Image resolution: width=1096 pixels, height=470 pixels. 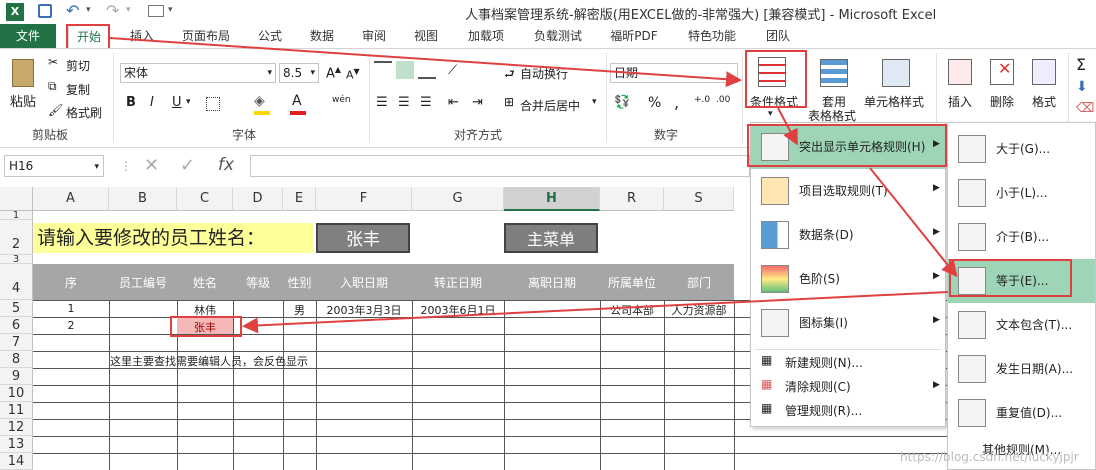 I want to click on arrow-home-to-cond, so click(x=425, y=62).